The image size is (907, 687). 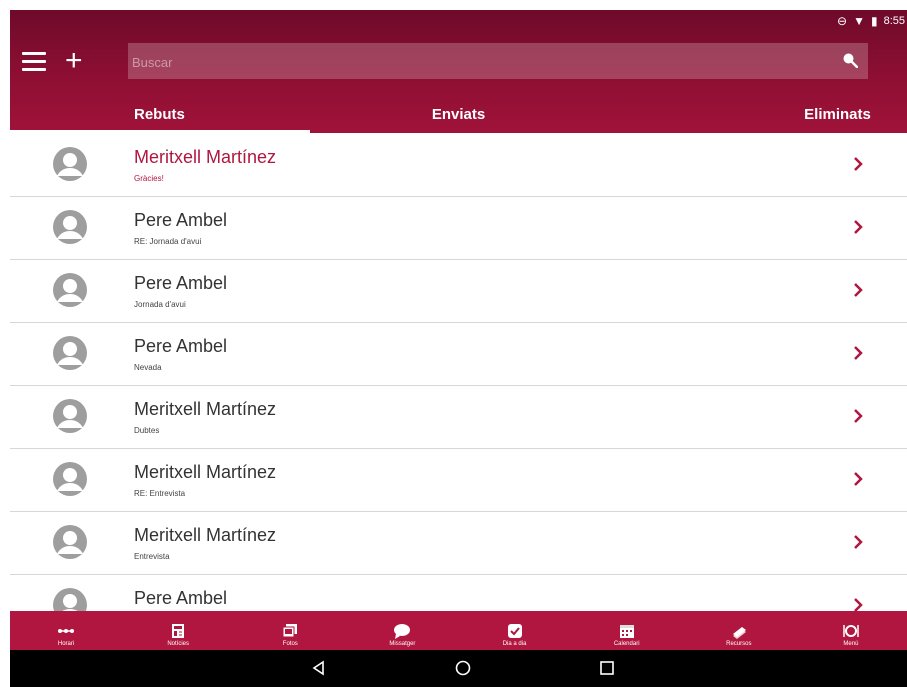 What do you see at coordinates (147, 430) in the screenshot?
I see `message-subject: Dubtes` at bounding box center [147, 430].